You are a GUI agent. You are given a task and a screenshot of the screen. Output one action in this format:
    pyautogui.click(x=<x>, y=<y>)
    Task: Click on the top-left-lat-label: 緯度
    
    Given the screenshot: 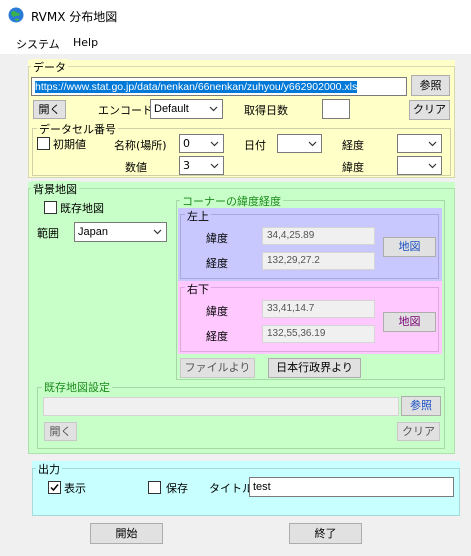 What is the action you would take?
    pyautogui.click(x=217, y=238)
    